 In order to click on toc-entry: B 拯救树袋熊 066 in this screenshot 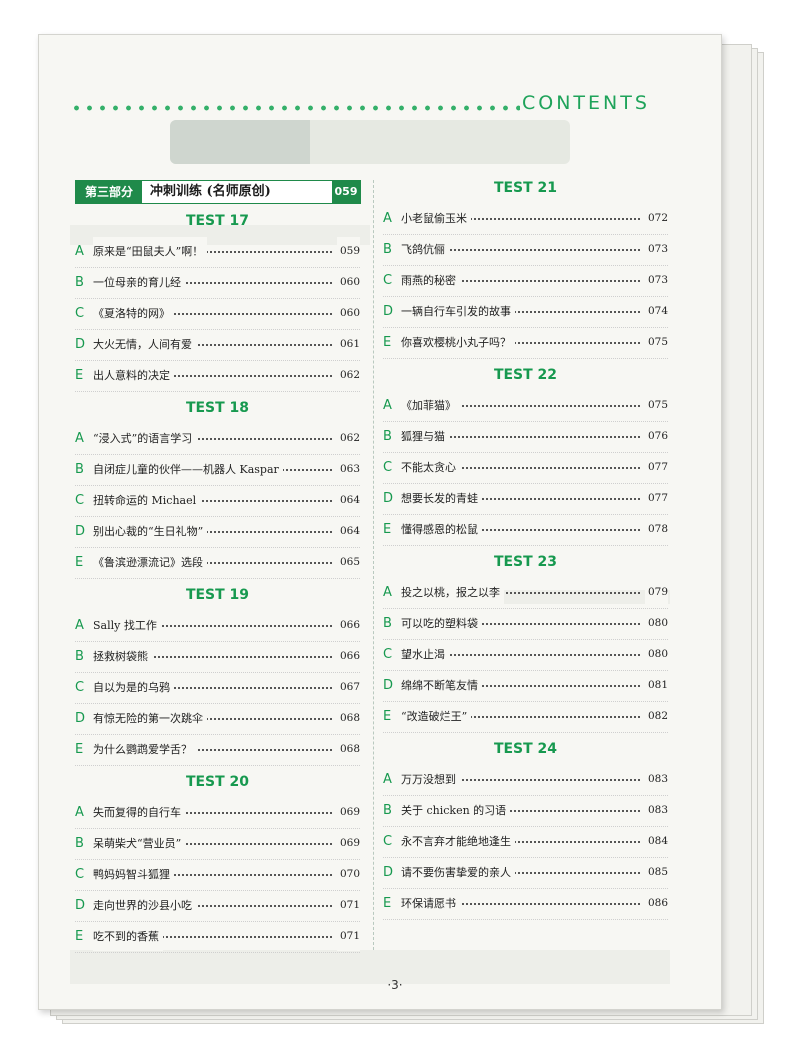, I will do `click(217, 657)`.